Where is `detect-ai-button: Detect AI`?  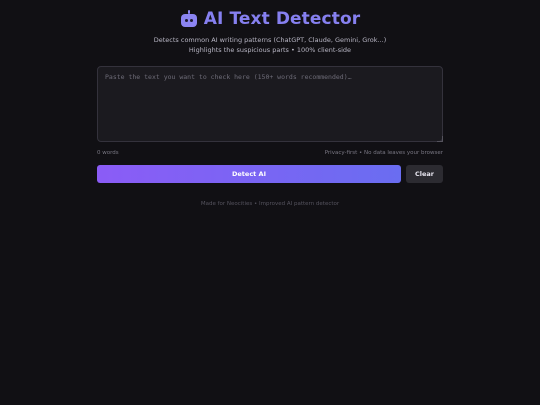
detect-ai-button: Detect AI is located at coordinates (249, 174).